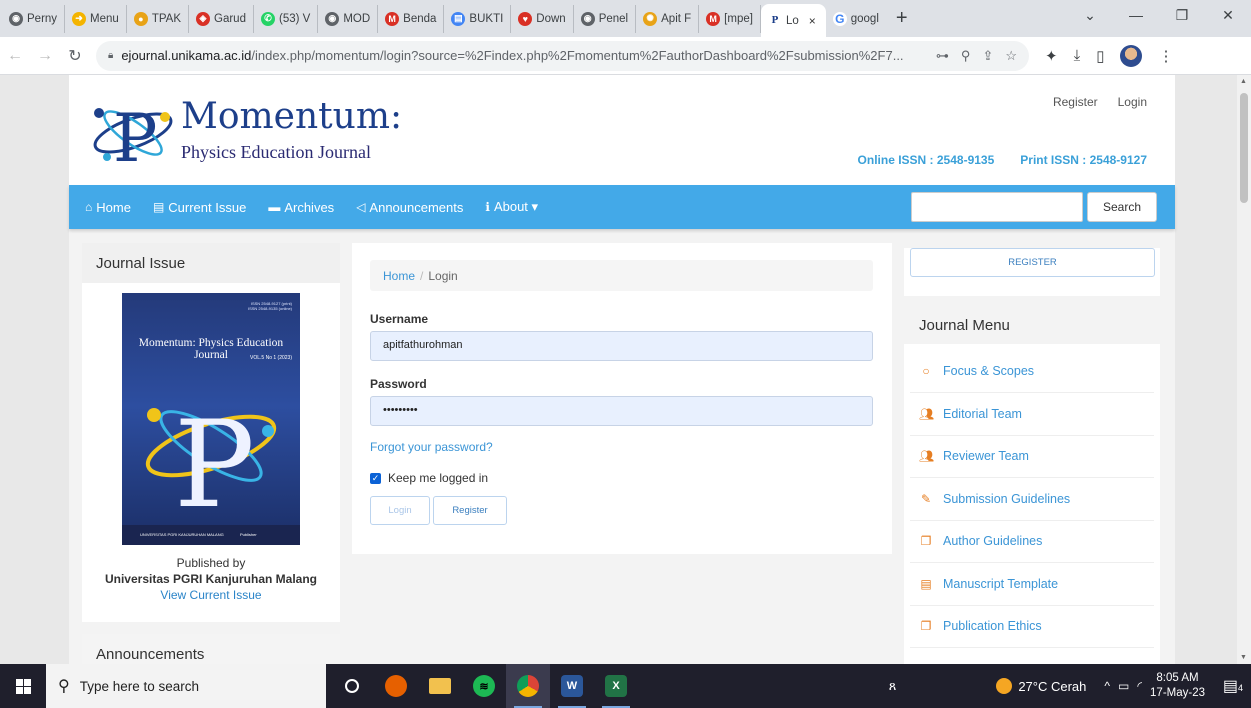  What do you see at coordinates (1100, 56) in the screenshot?
I see `side-panel-icon: ▯` at bounding box center [1100, 56].